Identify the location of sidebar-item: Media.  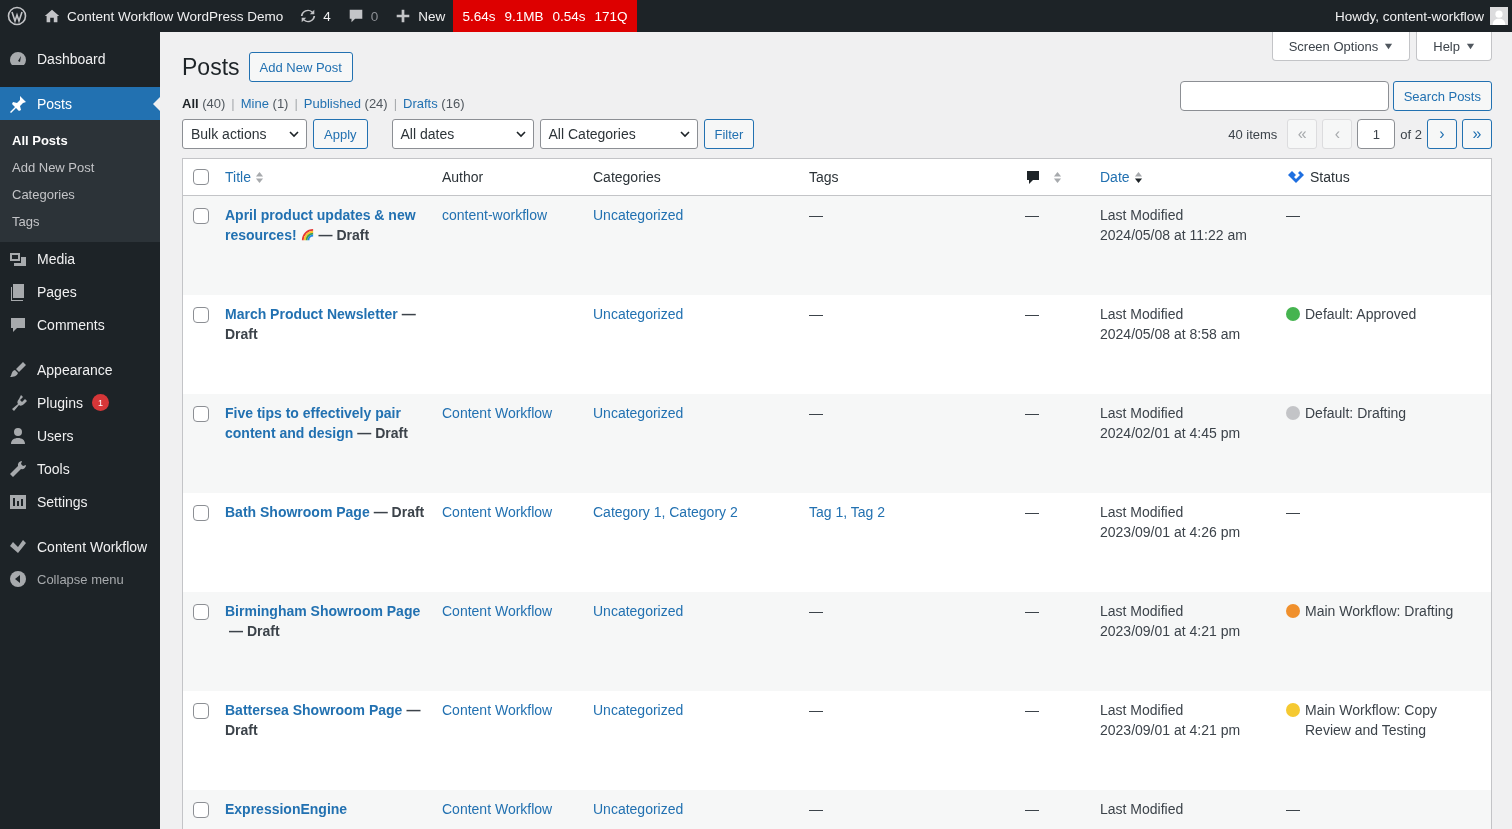
(80, 258).